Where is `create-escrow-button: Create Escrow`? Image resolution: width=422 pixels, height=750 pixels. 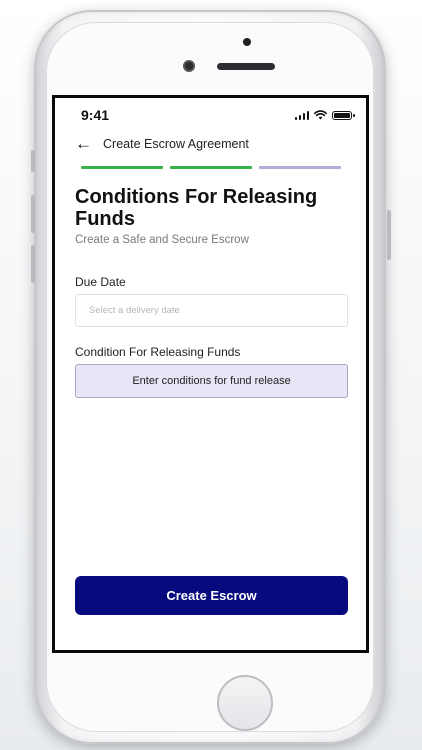 create-escrow-button: Create Escrow is located at coordinates (211, 595).